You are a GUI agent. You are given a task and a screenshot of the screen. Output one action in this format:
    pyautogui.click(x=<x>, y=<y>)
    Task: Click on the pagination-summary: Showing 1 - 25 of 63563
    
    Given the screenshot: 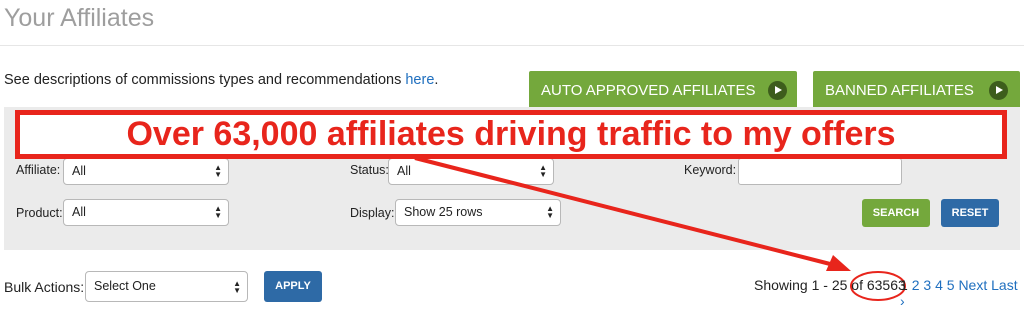 What is the action you would take?
    pyautogui.click(x=830, y=285)
    